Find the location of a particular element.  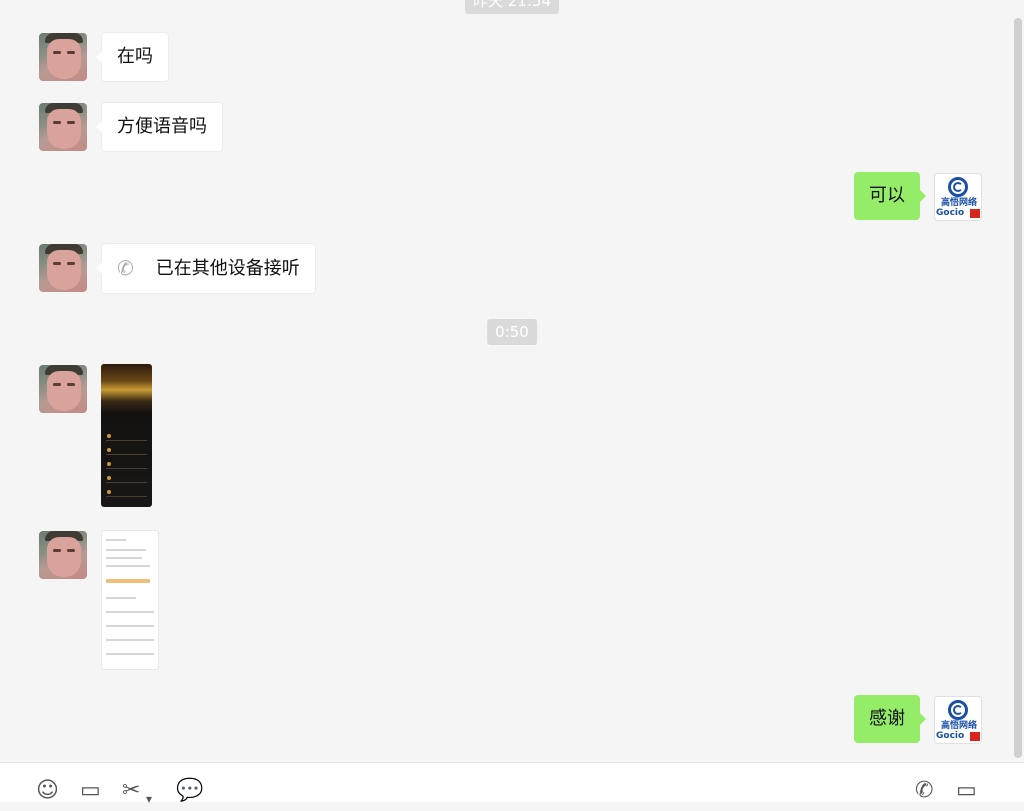

video-icon: ▭ is located at coordinates (966, 791).